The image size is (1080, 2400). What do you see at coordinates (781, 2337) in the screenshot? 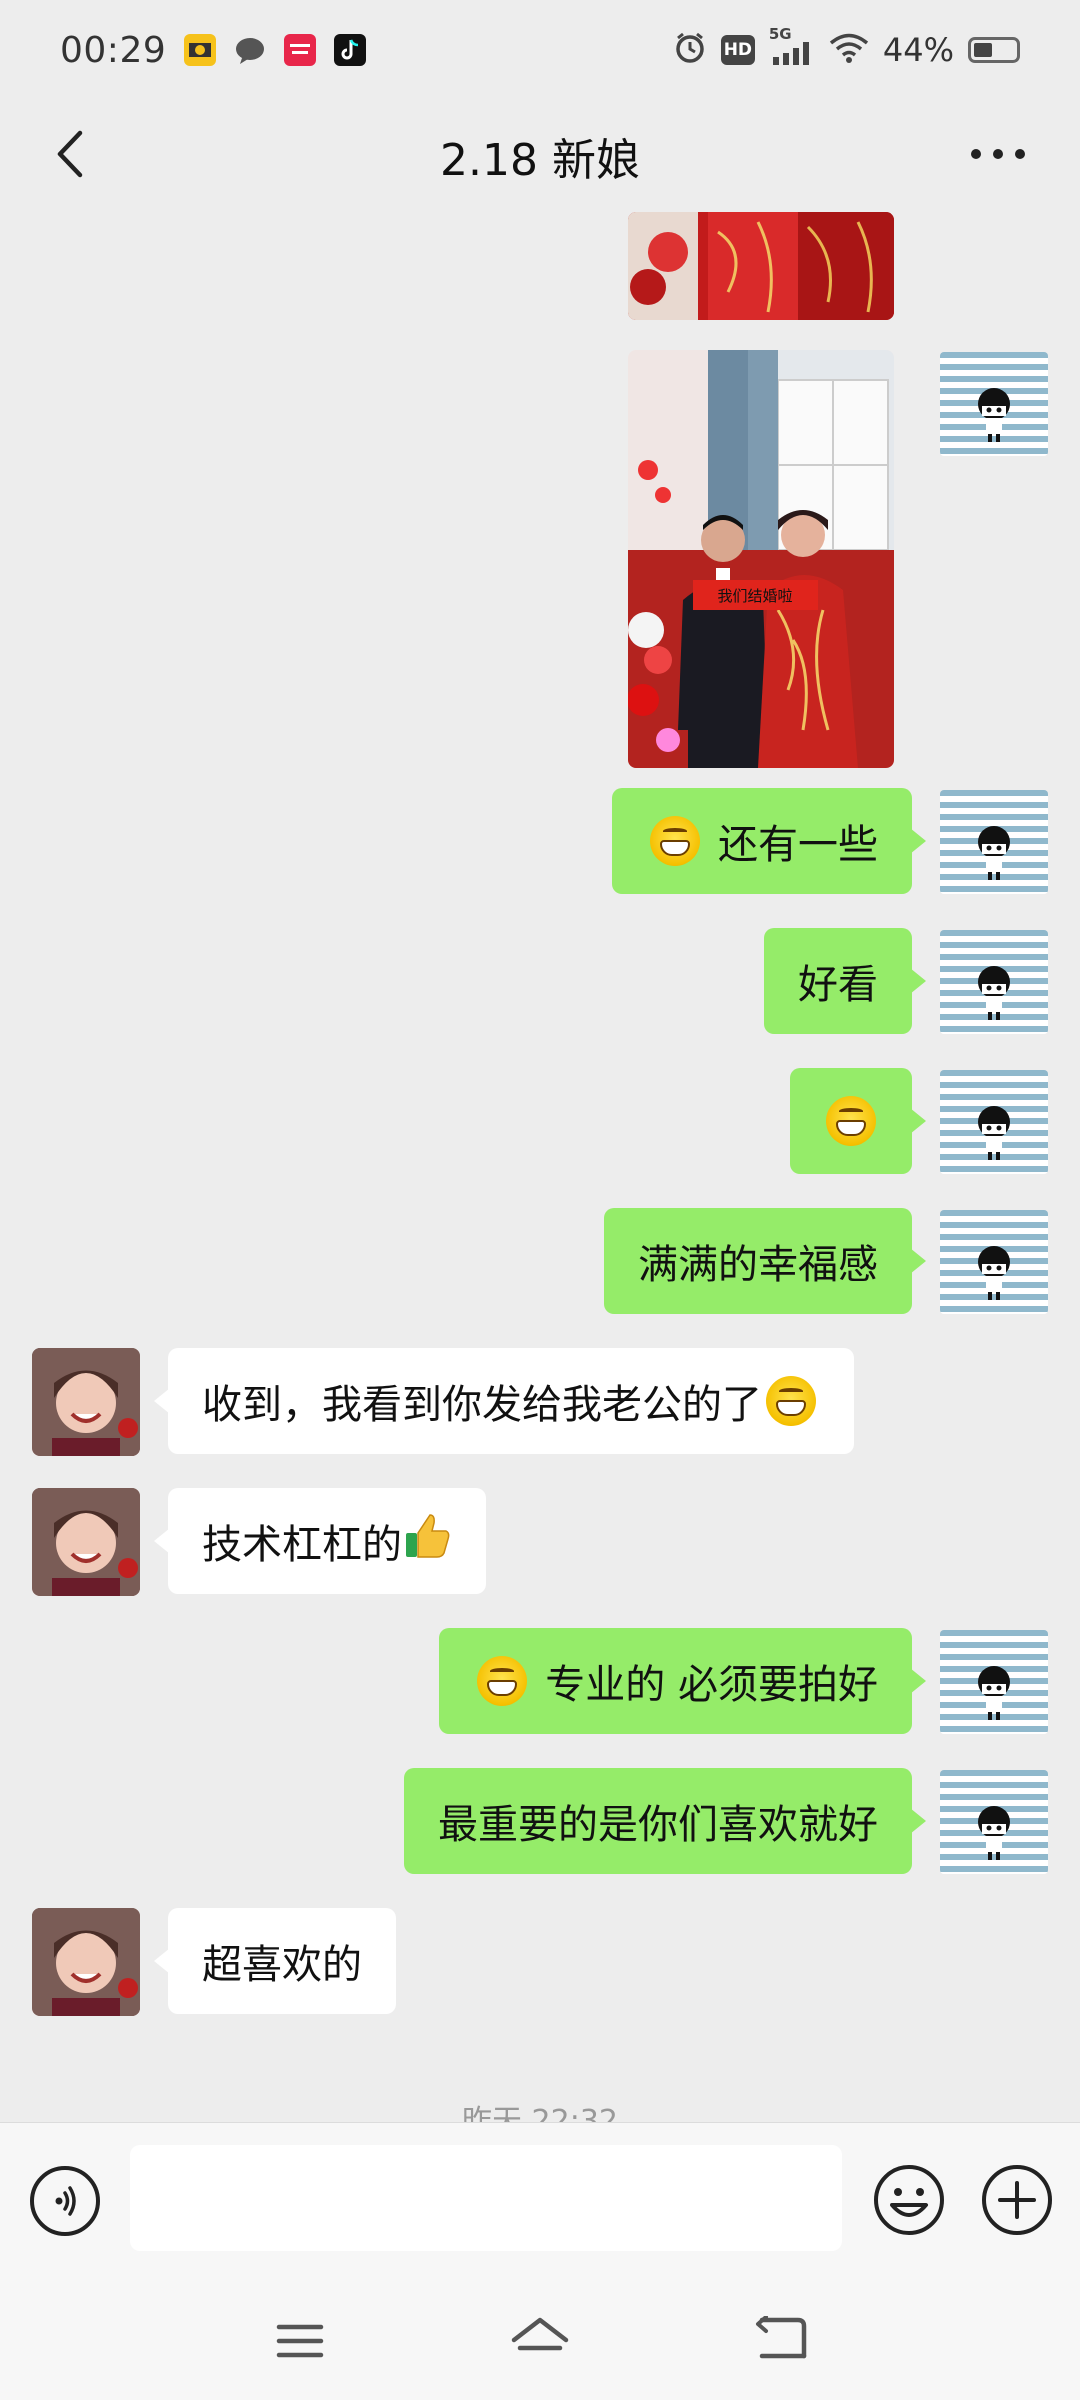
I see `back-nav-icon` at bounding box center [781, 2337].